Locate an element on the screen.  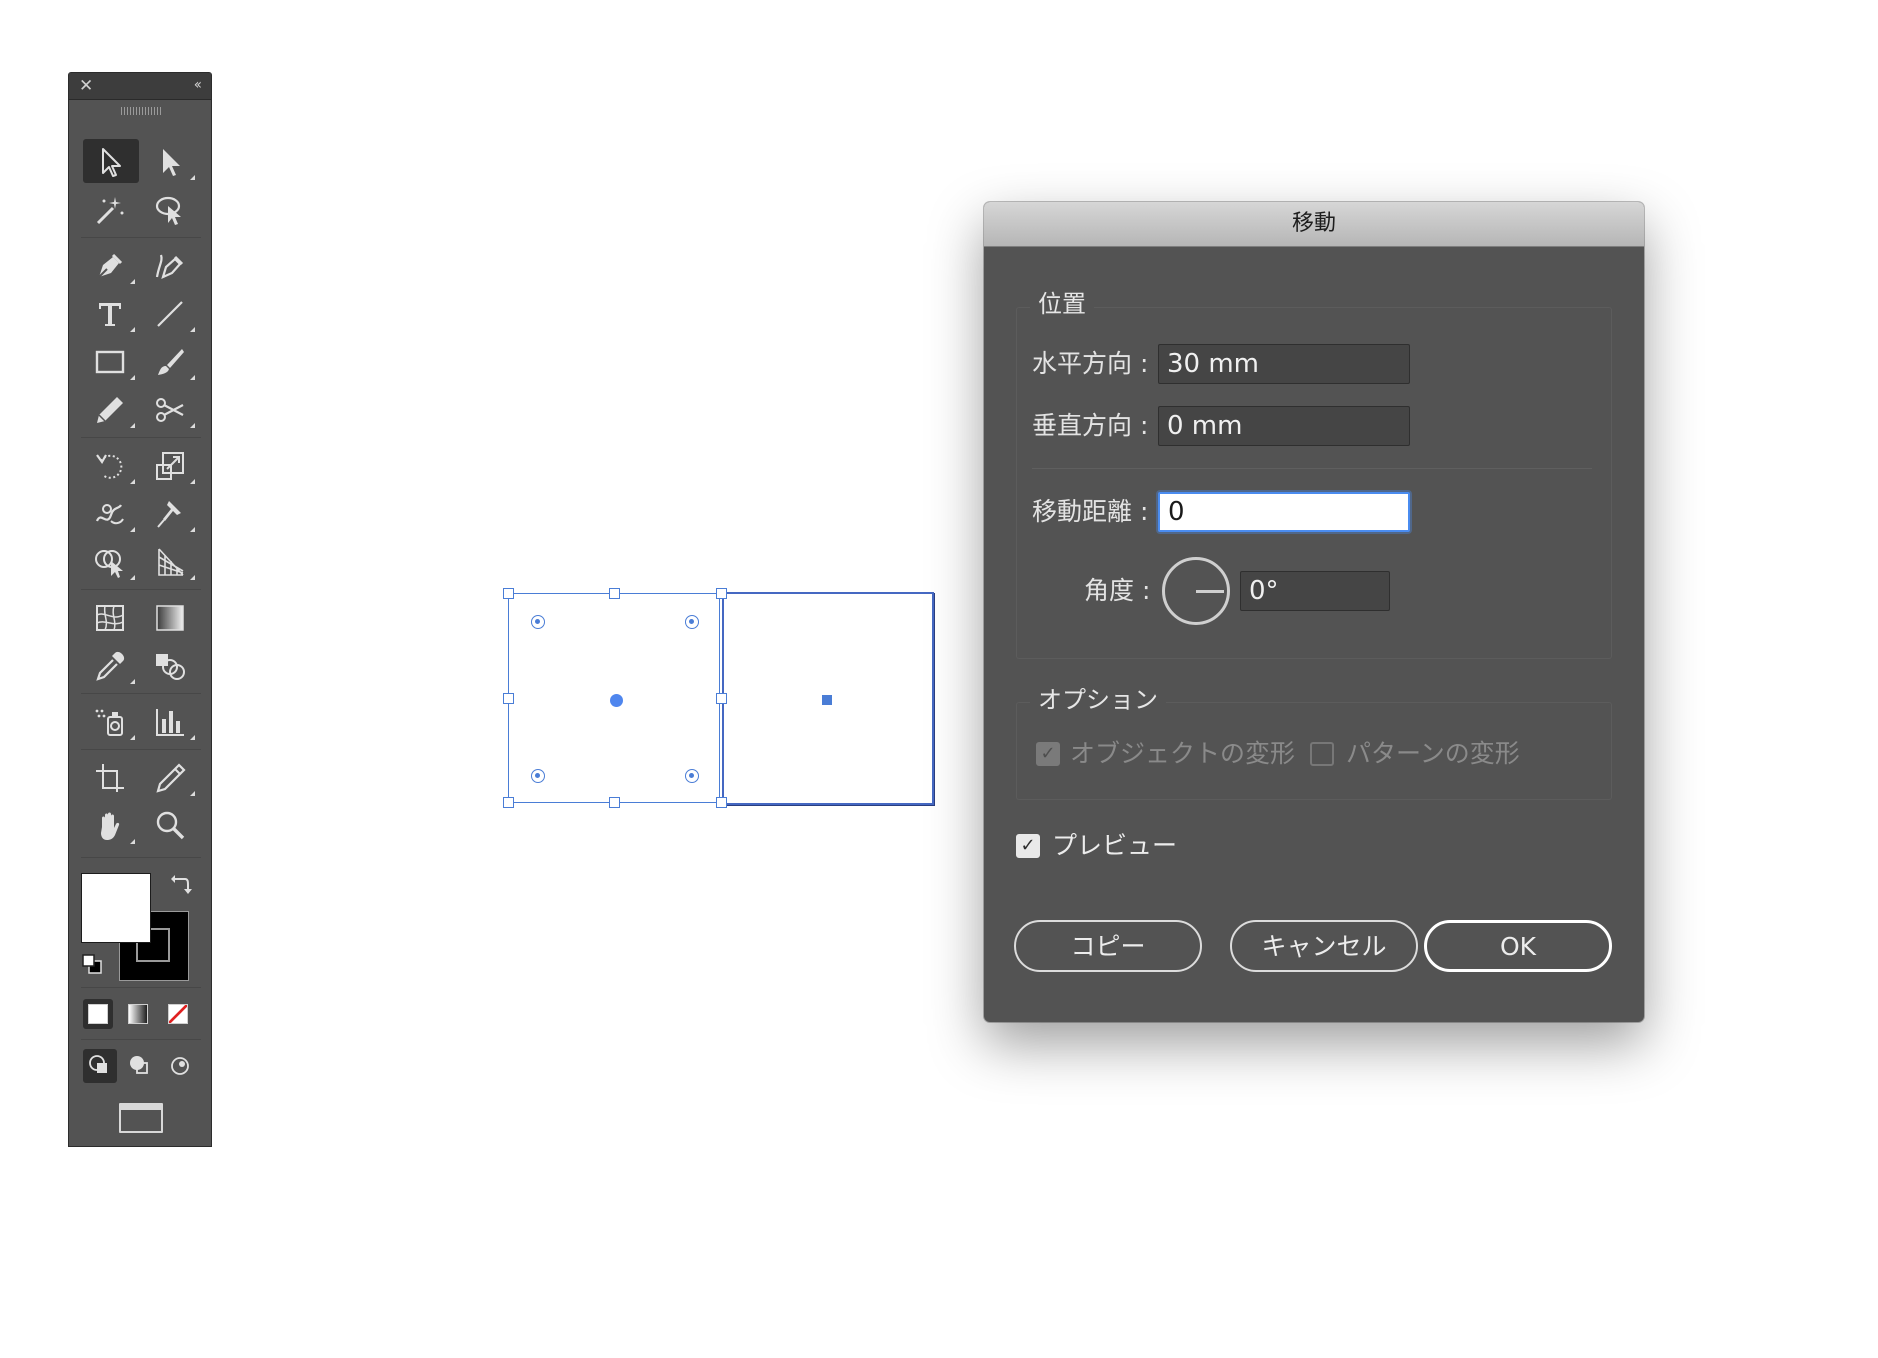
fill-swatch is located at coordinates (116, 908).